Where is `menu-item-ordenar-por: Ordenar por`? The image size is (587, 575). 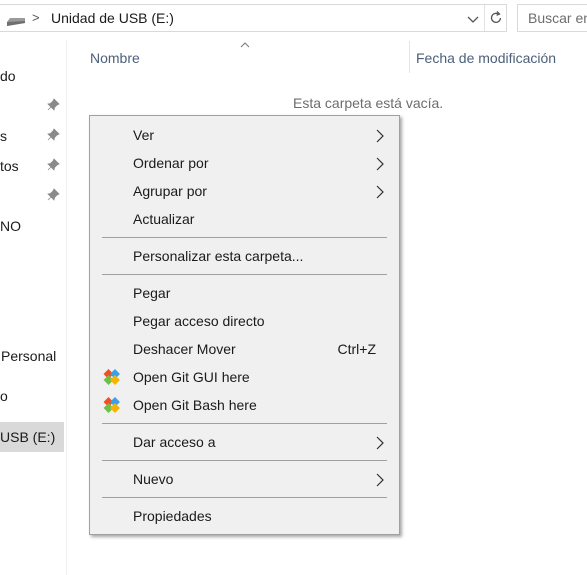
menu-item-ordenar-por: Ordenar por is located at coordinates (244, 163).